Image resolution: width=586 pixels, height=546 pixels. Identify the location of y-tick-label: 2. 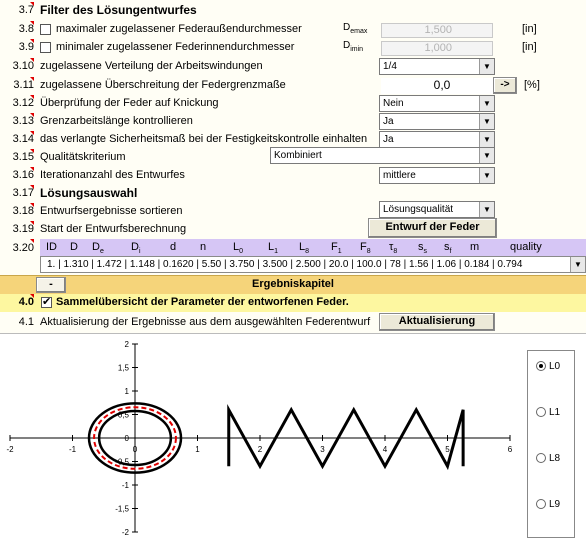
(127, 344).